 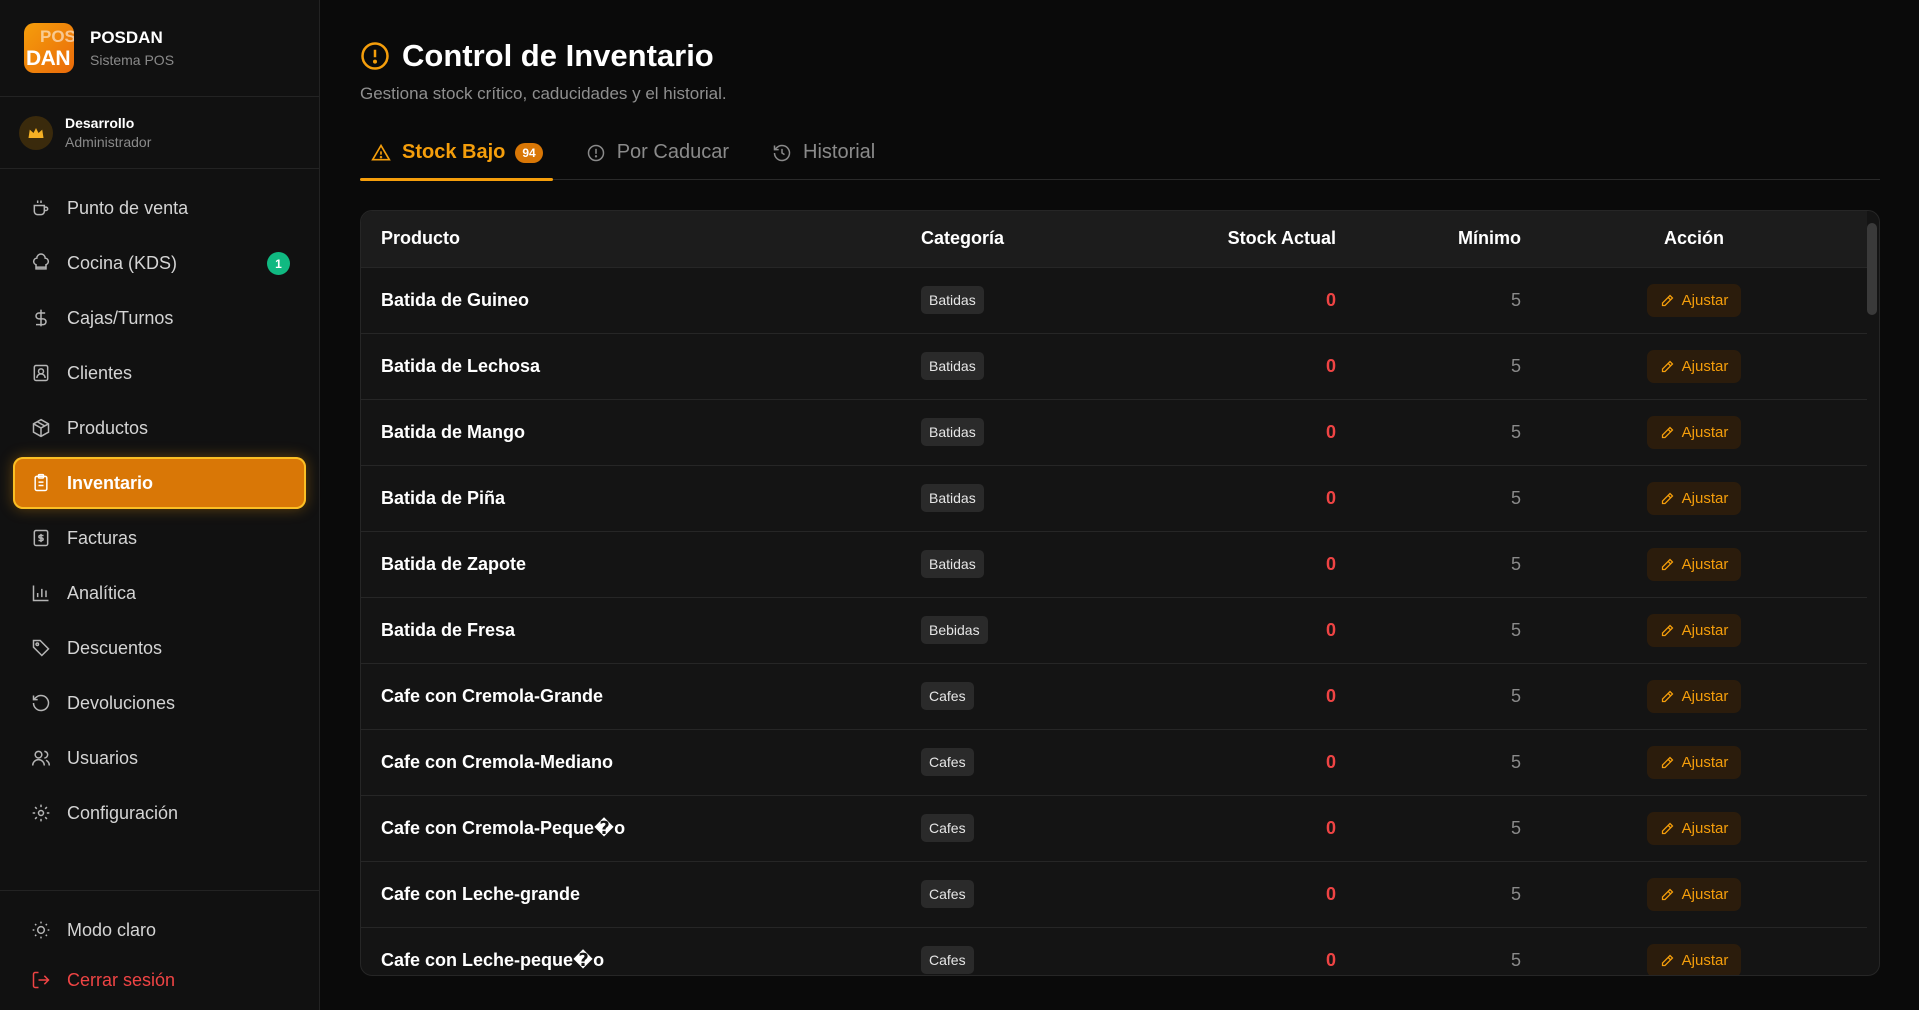 I want to click on product-name: Cafe con Leche-grande, so click(x=481, y=893).